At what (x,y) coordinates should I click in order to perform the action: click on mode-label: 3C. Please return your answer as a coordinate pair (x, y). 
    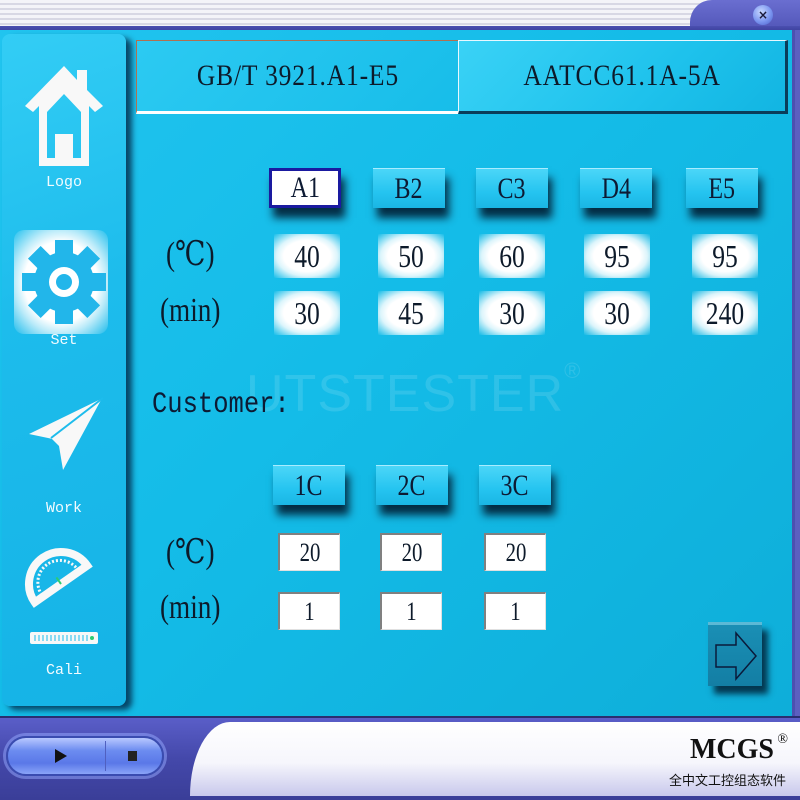
    Looking at the image, I should click on (514, 485).